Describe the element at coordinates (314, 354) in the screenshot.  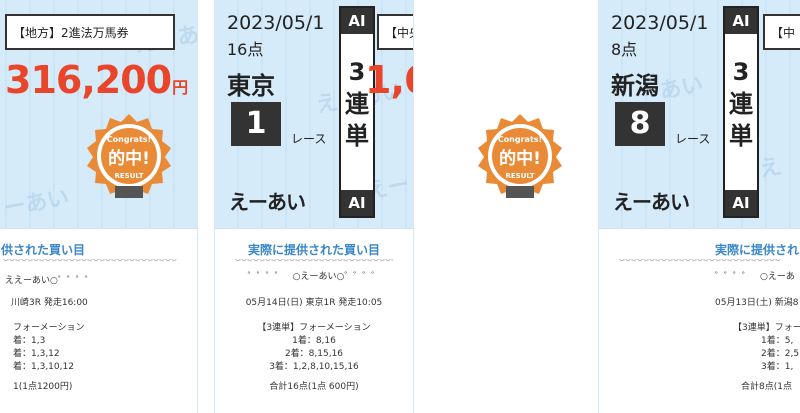
I see `bet-line: 2着：8,15,16` at that location.